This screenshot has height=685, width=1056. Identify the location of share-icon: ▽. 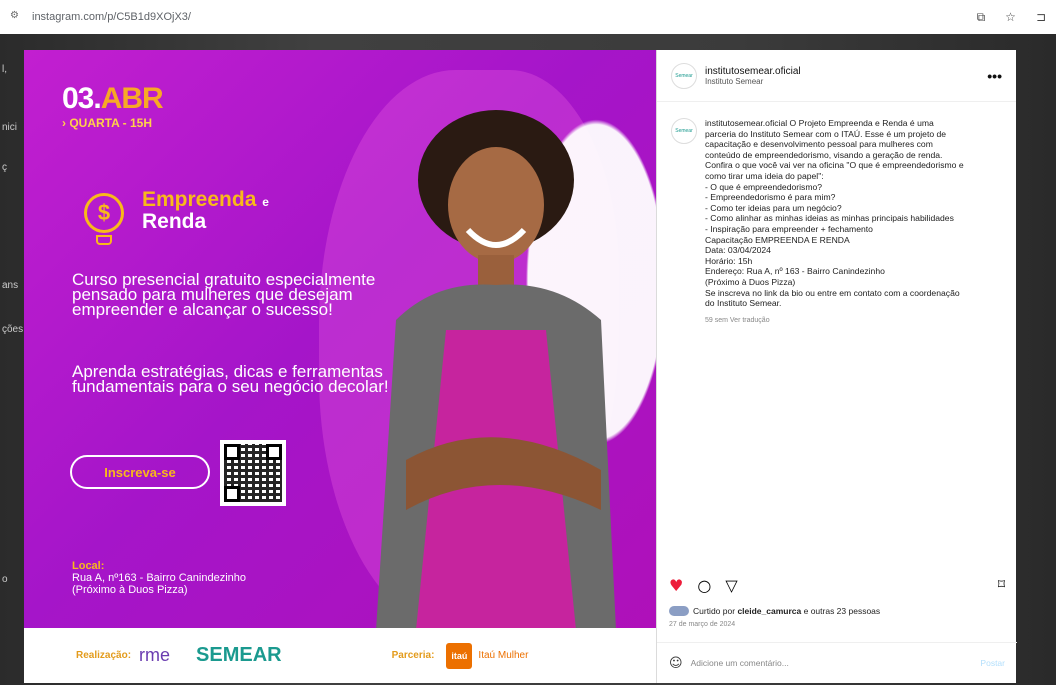
(731, 585).